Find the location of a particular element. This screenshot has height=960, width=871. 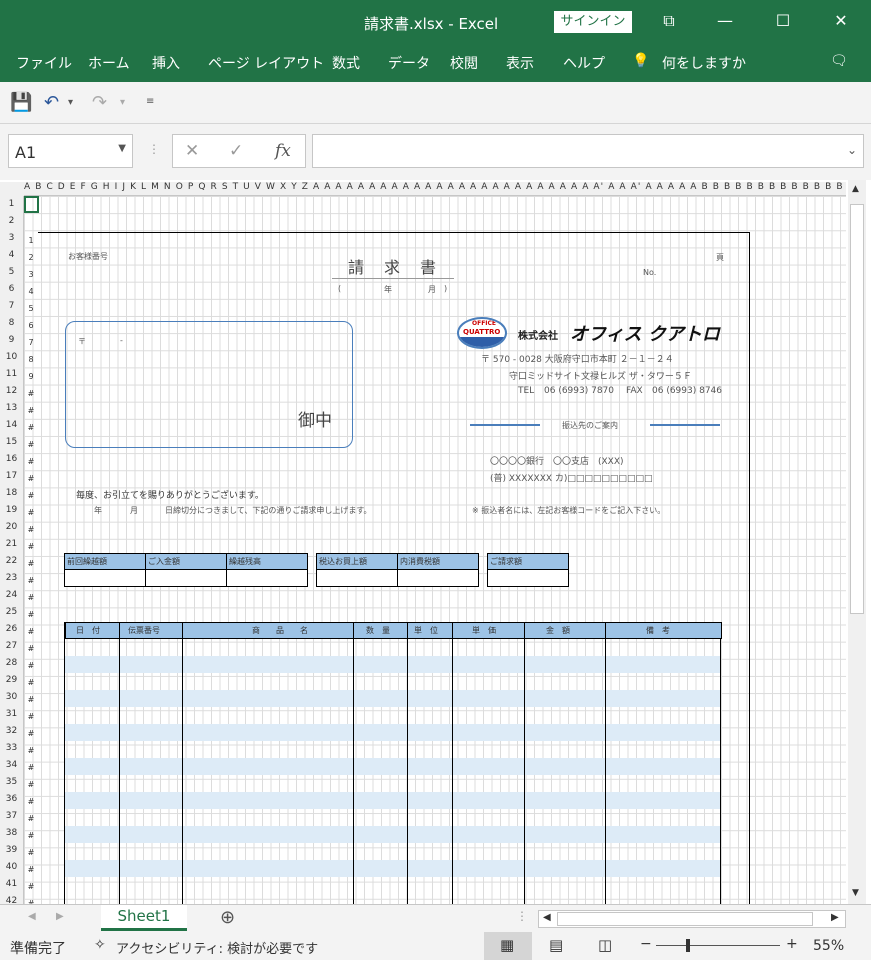

redo-icon: ↷ is located at coordinates (99, 102).